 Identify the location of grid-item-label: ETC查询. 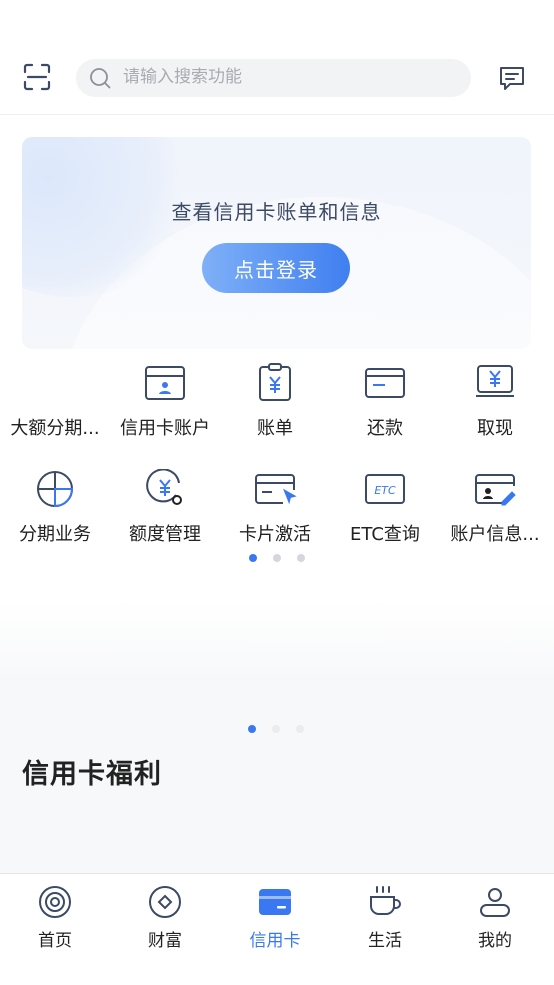
(385, 534).